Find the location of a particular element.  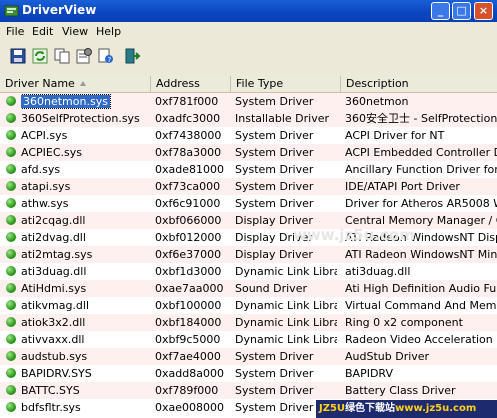

driver-name-cell-text: ati2dvag.dll is located at coordinates (53, 237).